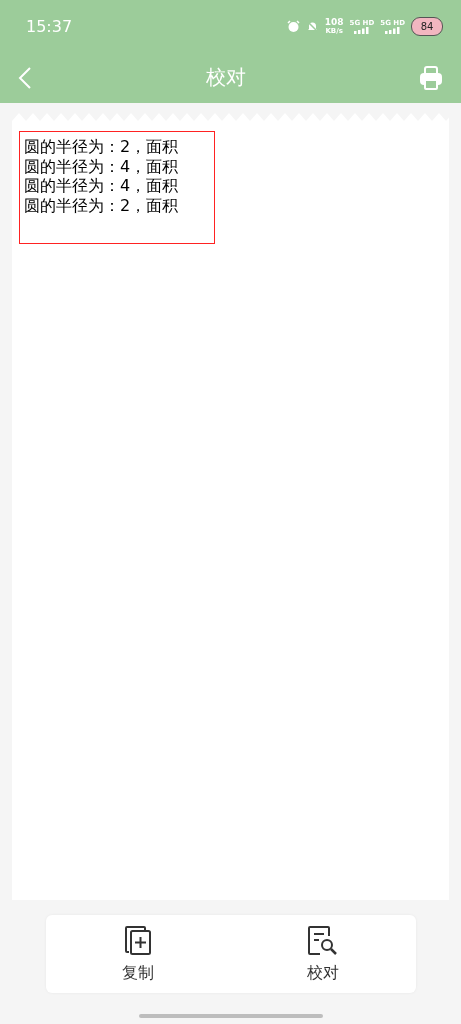  I want to click on copy-icon, so click(138, 940).